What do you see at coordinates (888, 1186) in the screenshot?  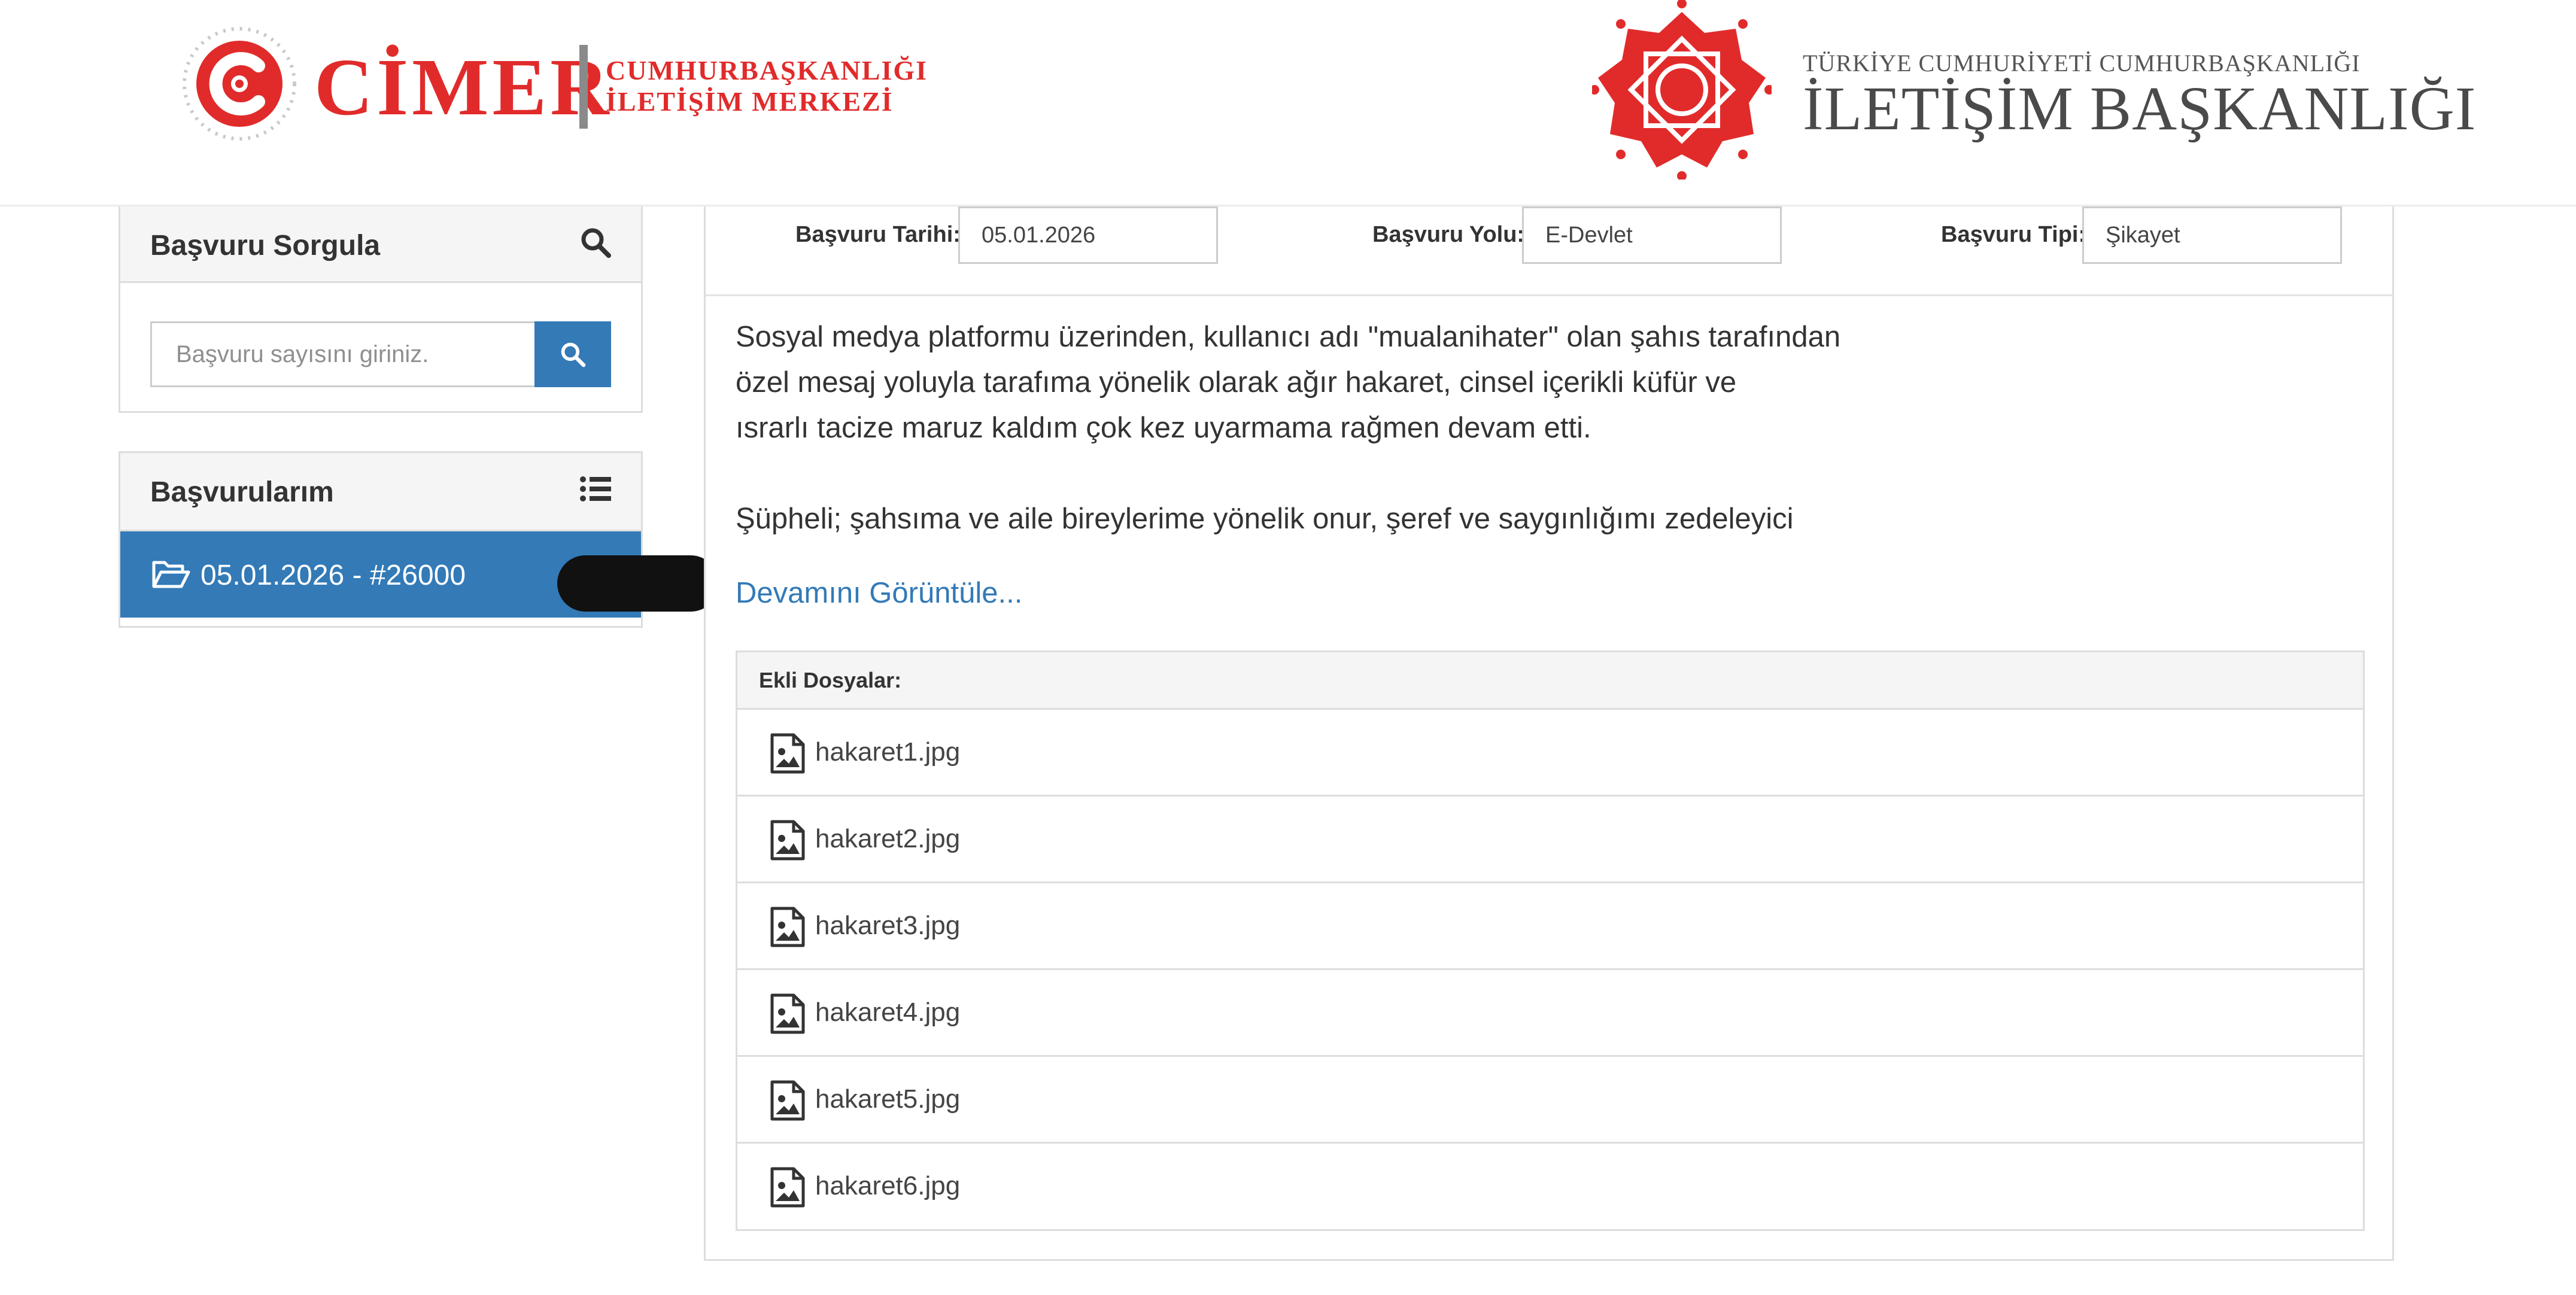 I see `attachment-filename: hakaret6.jpg` at bounding box center [888, 1186].